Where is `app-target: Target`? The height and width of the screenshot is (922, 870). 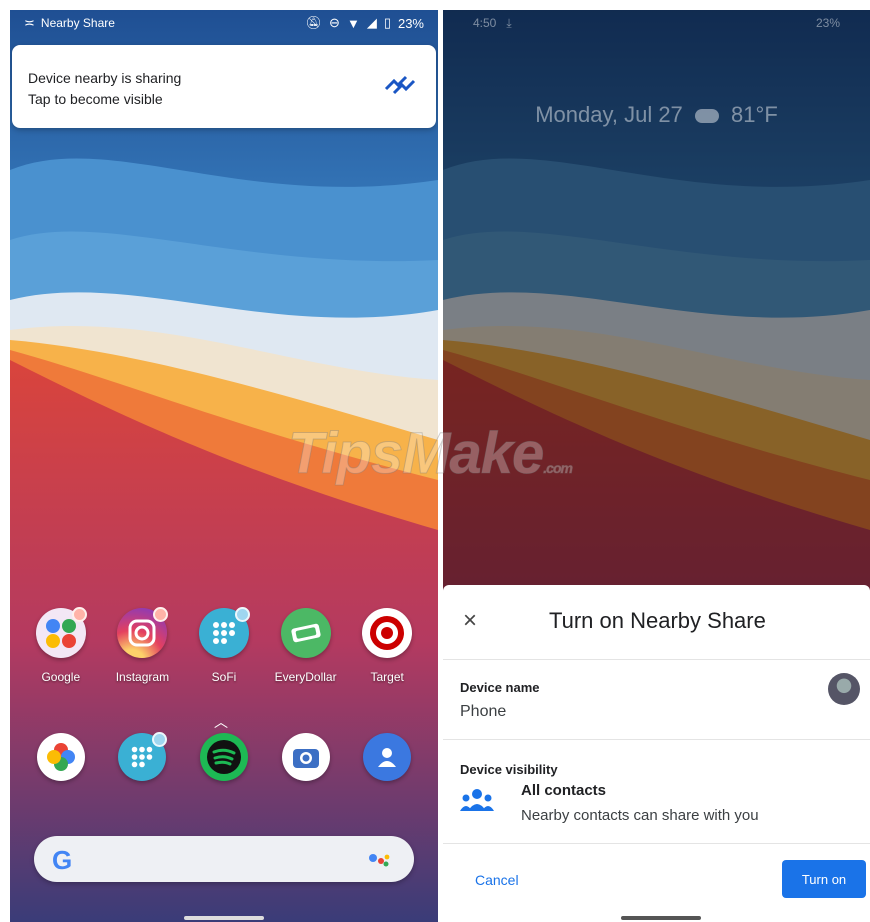 app-target: Target is located at coordinates (387, 646).